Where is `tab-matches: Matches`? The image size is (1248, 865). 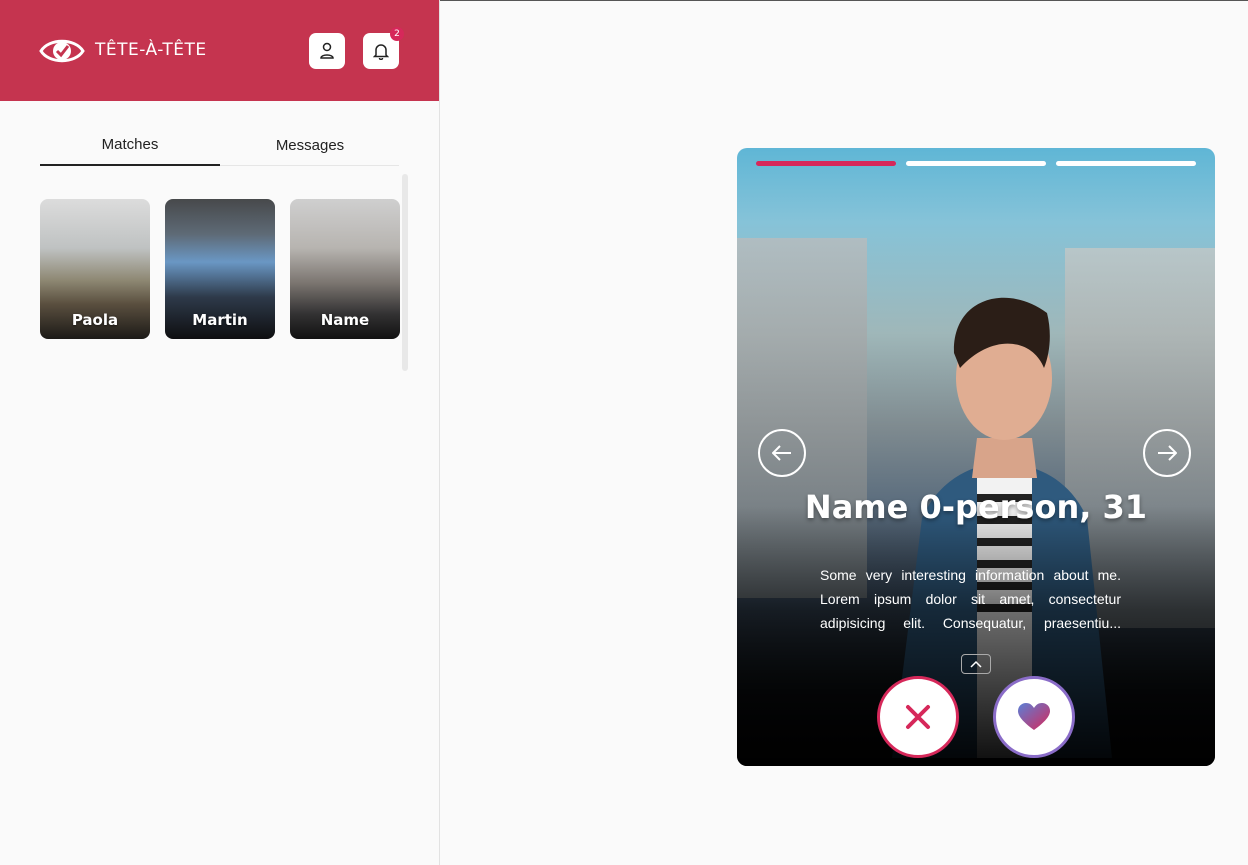
tab-matches: Matches is located at coordinates (130, 145).